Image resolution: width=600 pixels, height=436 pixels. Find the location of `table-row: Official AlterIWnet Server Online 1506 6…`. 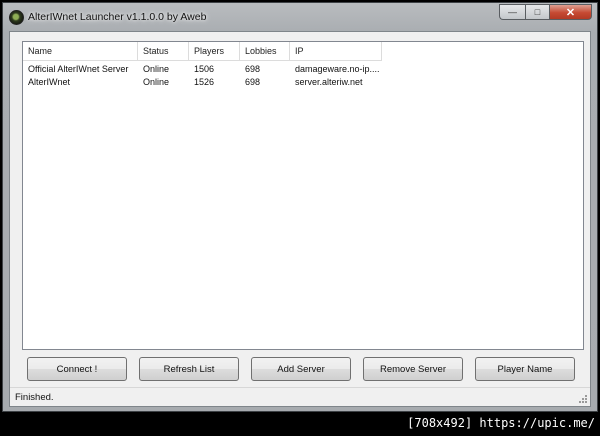

table-row: Official AlterIWnet Server Online 1506 6… is located at coordinates (303, 69).